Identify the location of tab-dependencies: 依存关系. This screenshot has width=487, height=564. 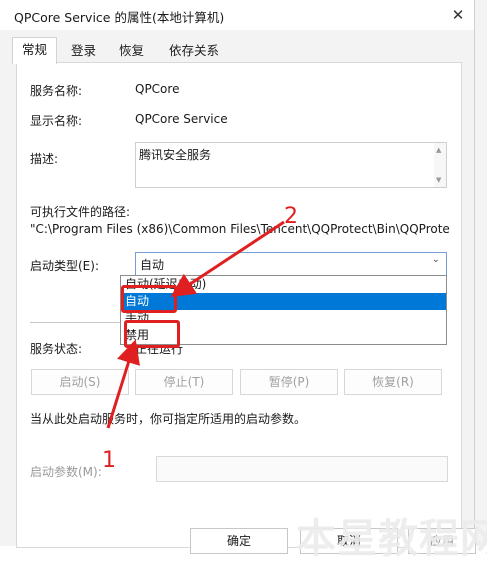
(194, 51).